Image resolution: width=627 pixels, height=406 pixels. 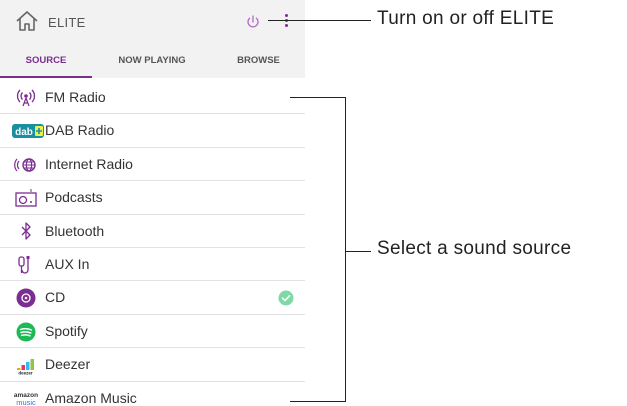 I want to click on home-icon, so click(x=27, y=21).